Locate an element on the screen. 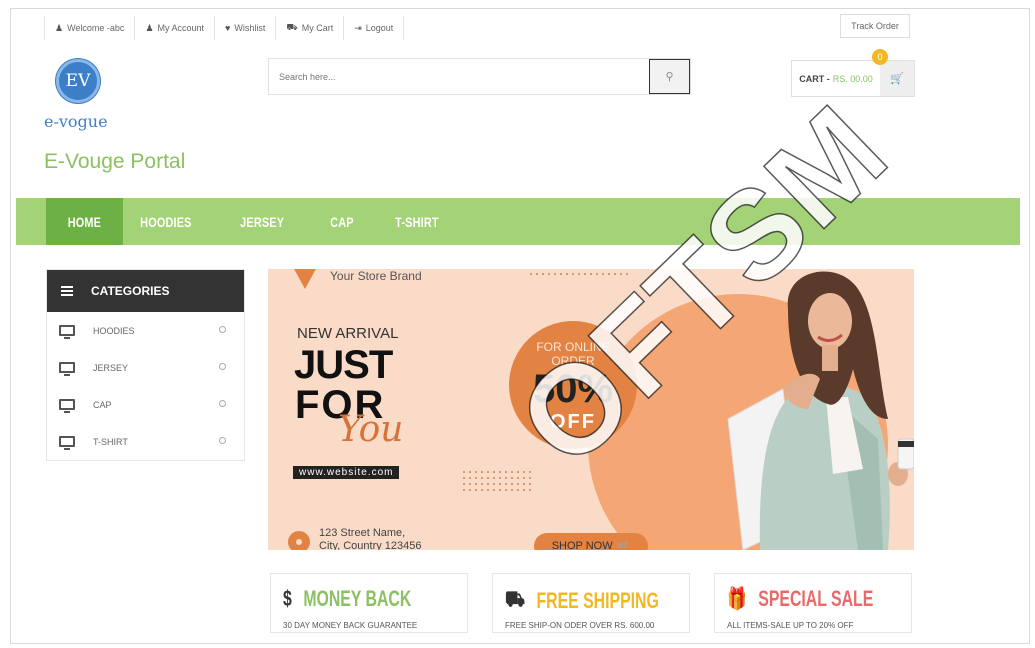  logo-monogram: EV is located at coordinates (78, 81).